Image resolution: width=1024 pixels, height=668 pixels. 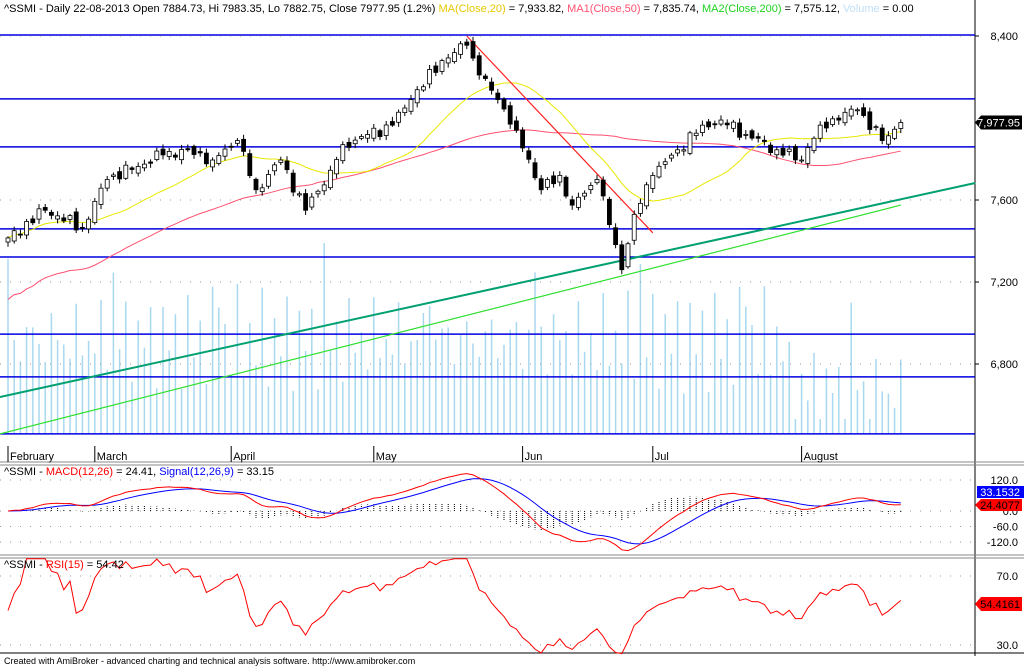 I want to click on macd-tick-label: -60.0, so click(x=1005, y=528).